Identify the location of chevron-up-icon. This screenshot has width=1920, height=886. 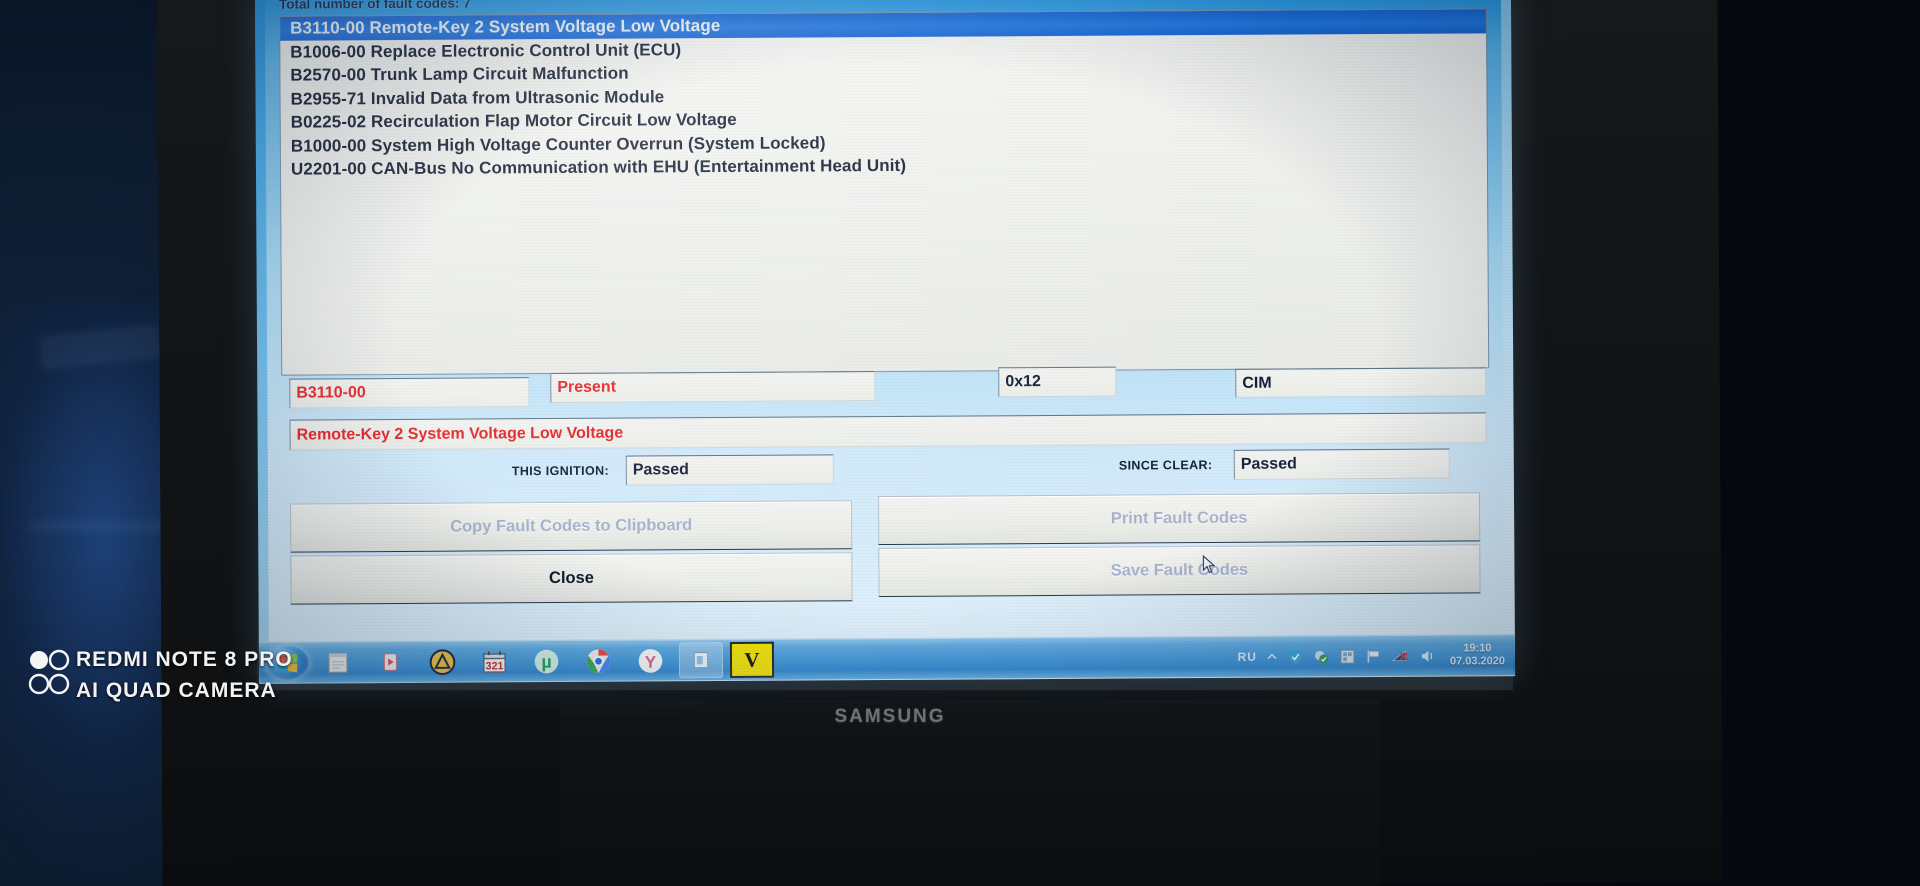
(1272, 657).